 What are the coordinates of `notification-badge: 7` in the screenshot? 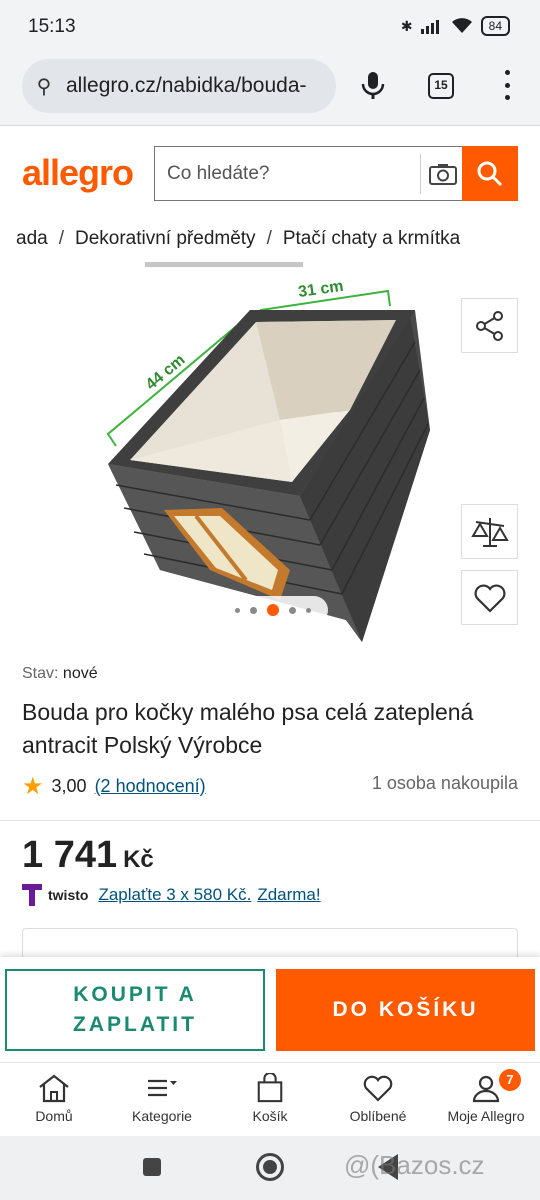 It's located at (509, 1080).